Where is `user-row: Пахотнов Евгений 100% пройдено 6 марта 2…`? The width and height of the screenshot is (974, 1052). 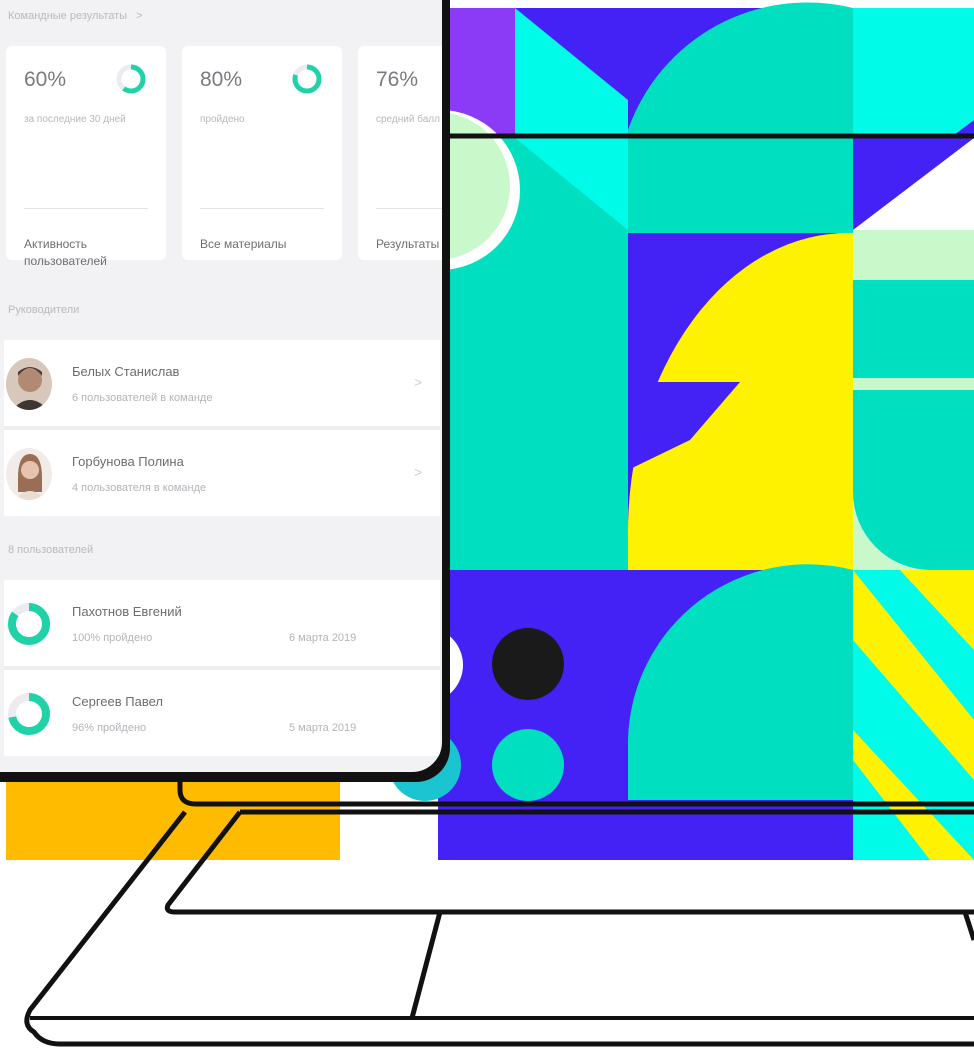 user-row: Пахотнов Евгений 100% пройдено 6 марта 2… is located at coordinates (222, 623).